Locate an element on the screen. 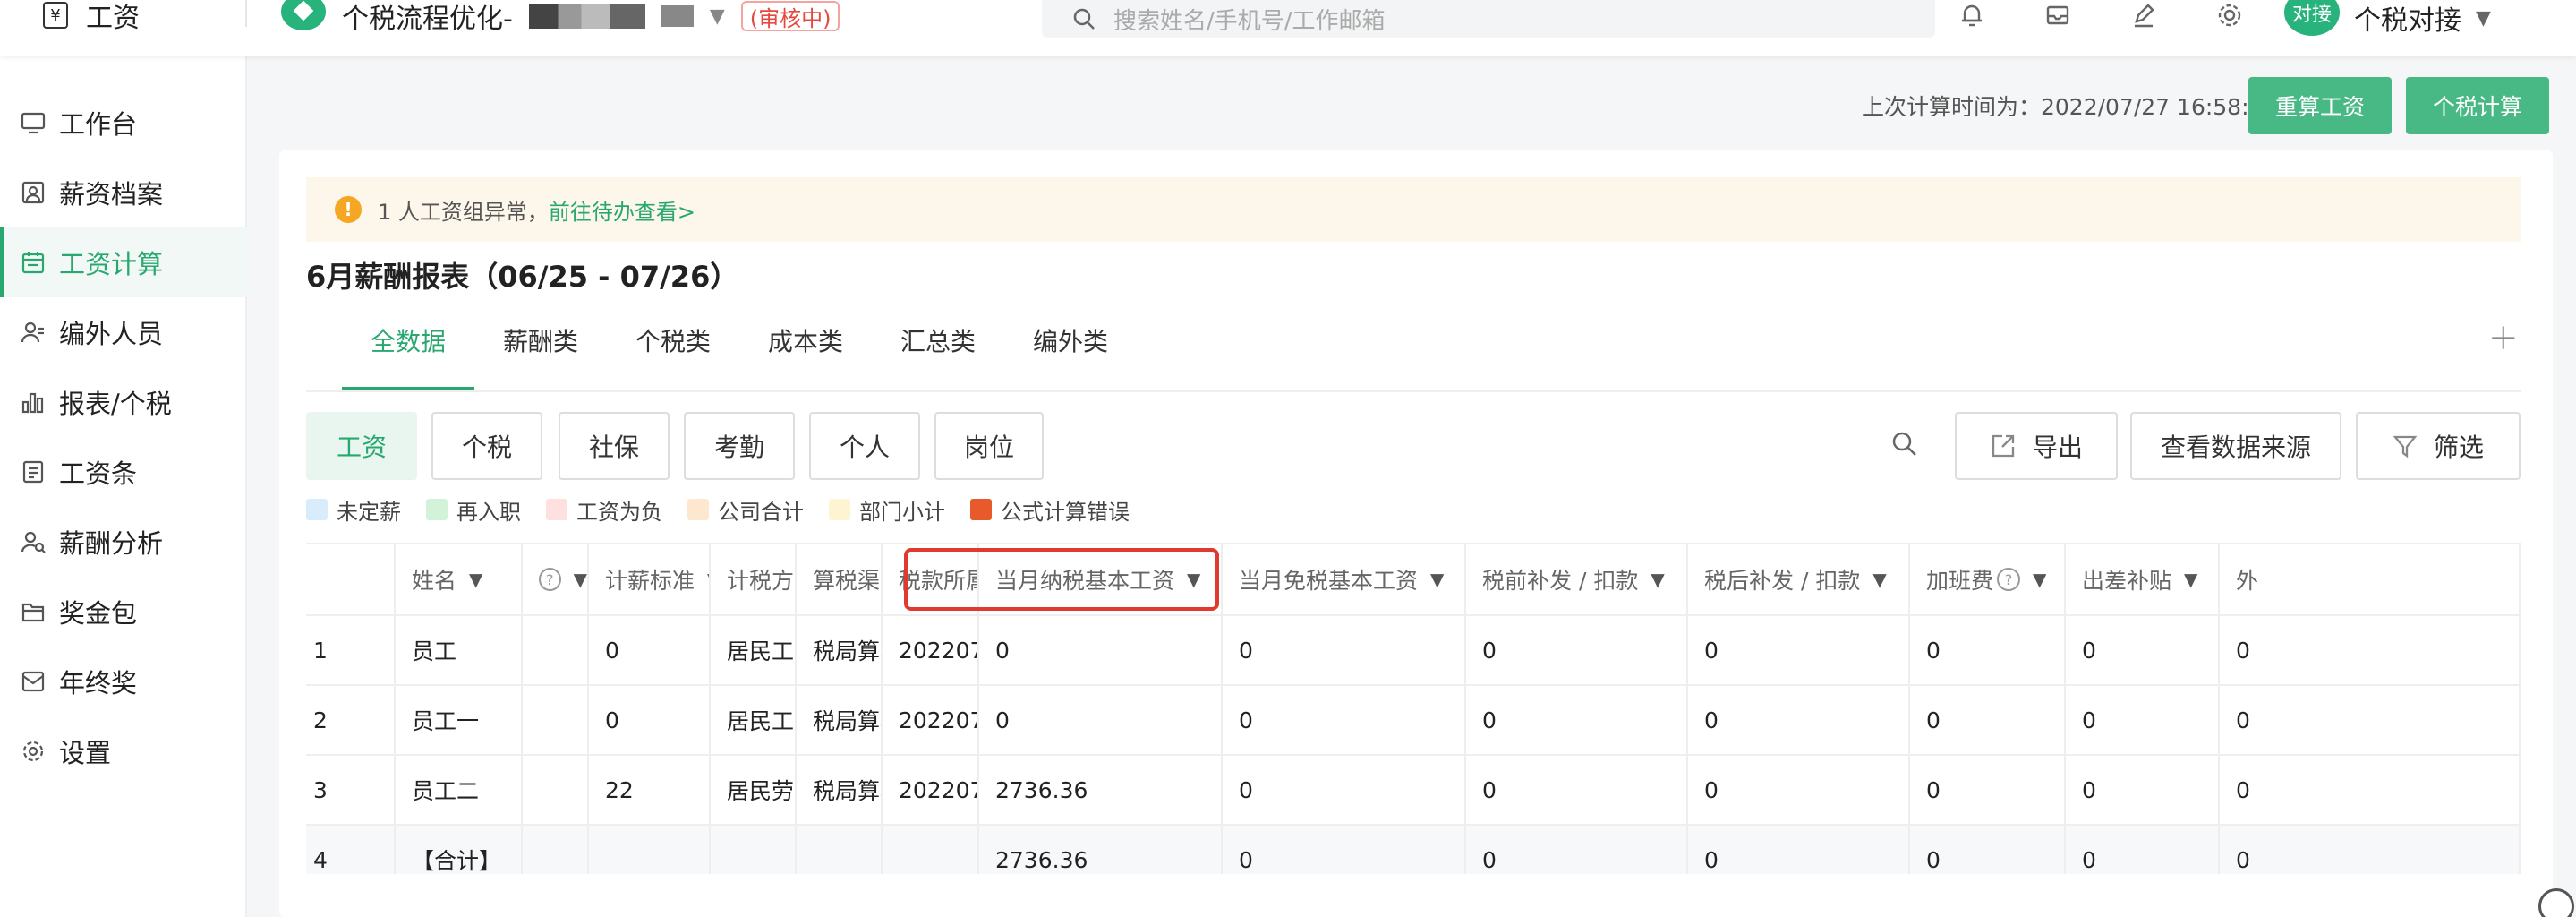 This screenshot has width=2576, height=917. document-icon is located at coordinates (33, 472).